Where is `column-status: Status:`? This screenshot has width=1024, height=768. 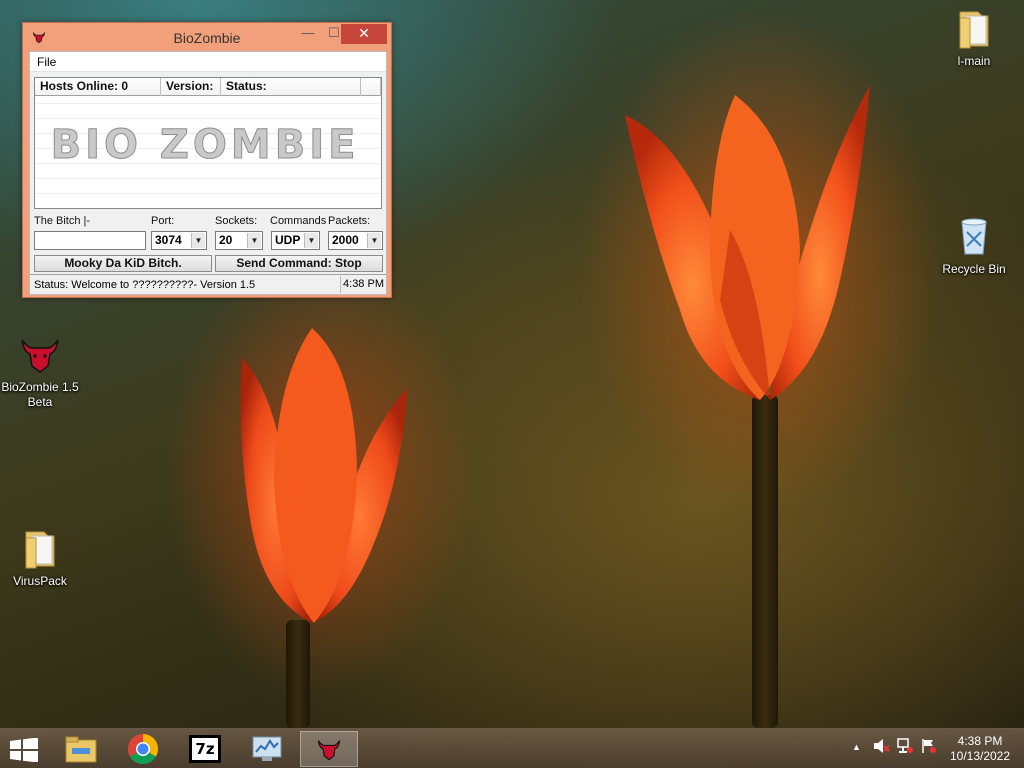 column-status: Status: is located at coordinates (291, 87).